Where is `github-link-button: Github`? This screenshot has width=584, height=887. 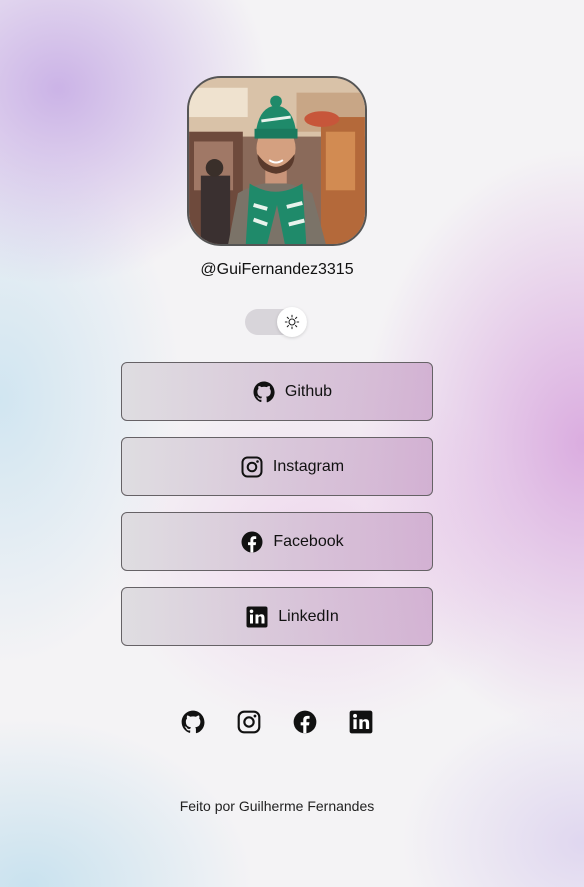 github-link-button: Github is located at coordinates (277, 391).